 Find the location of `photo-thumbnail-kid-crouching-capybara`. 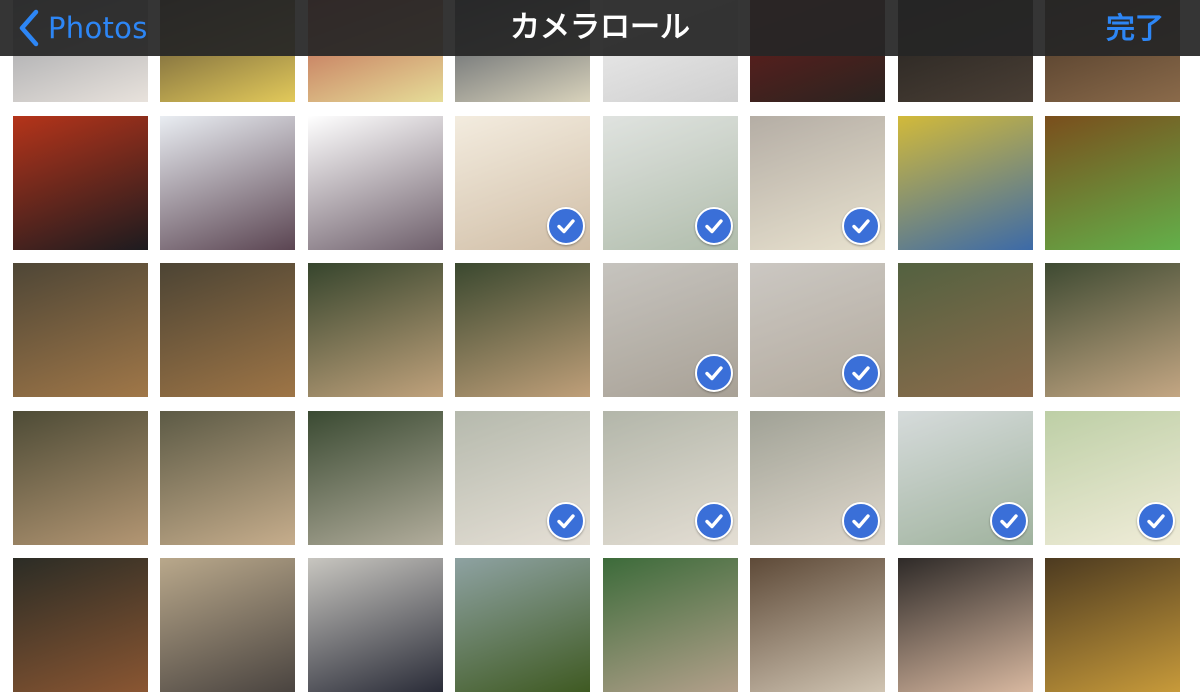

photo-thumbnail-kid-crouching-capybara is located at coordinates (375, 478).